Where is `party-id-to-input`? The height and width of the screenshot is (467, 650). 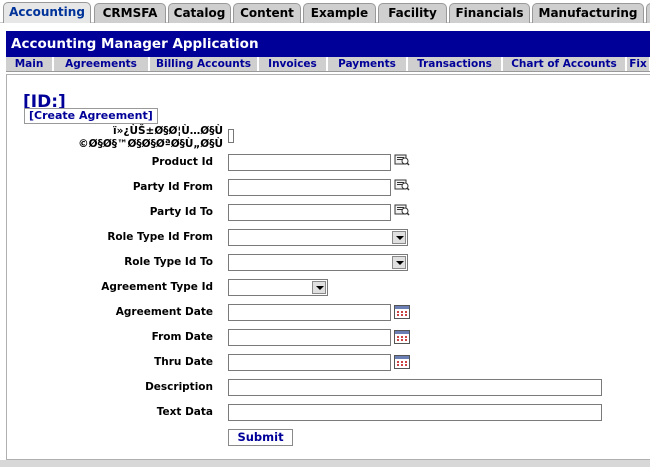
party-id-to-input is located at coordinates (309, 212).